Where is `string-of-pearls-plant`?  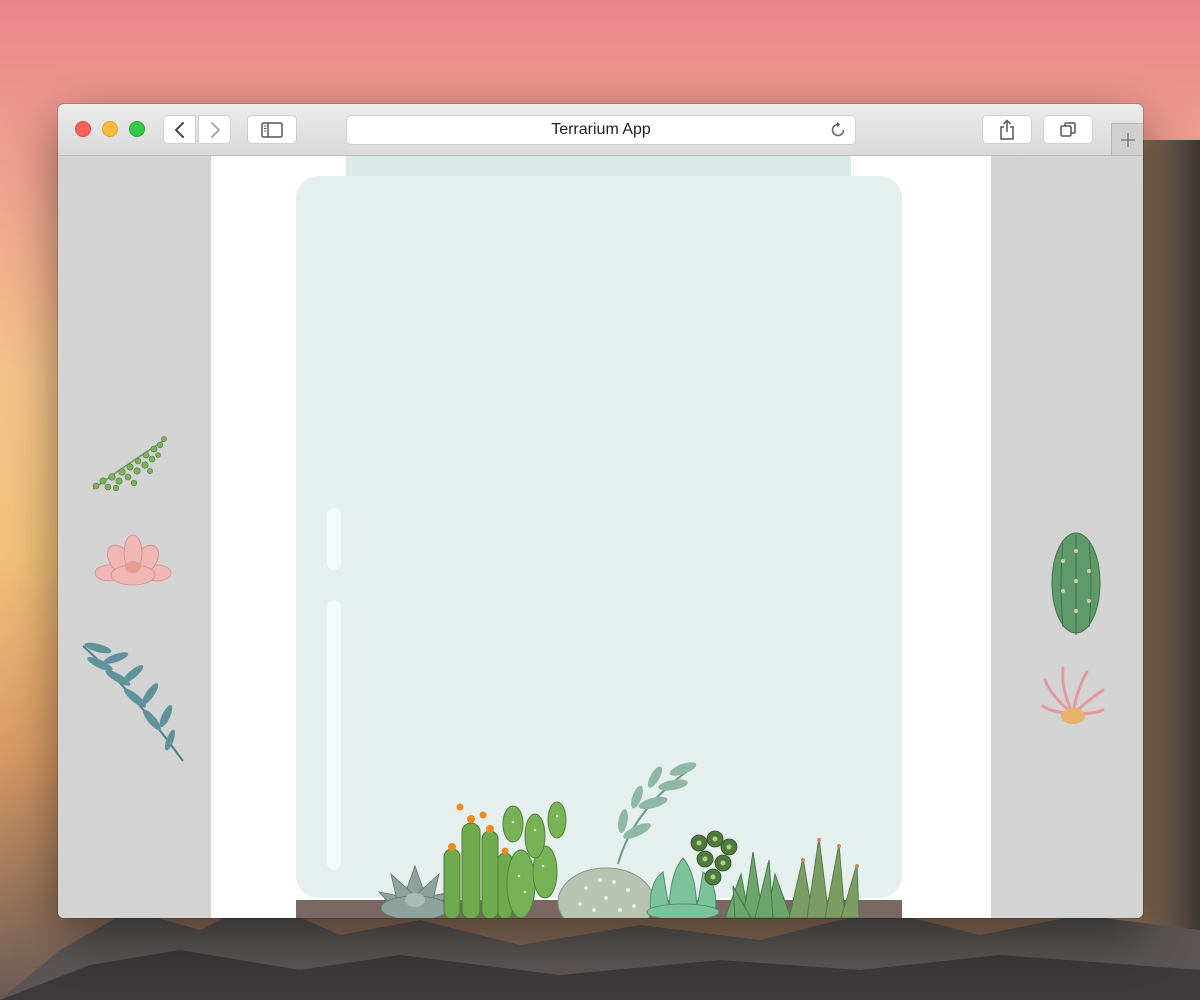
string-of-pearls-plant is located at coordinates (130, 463).